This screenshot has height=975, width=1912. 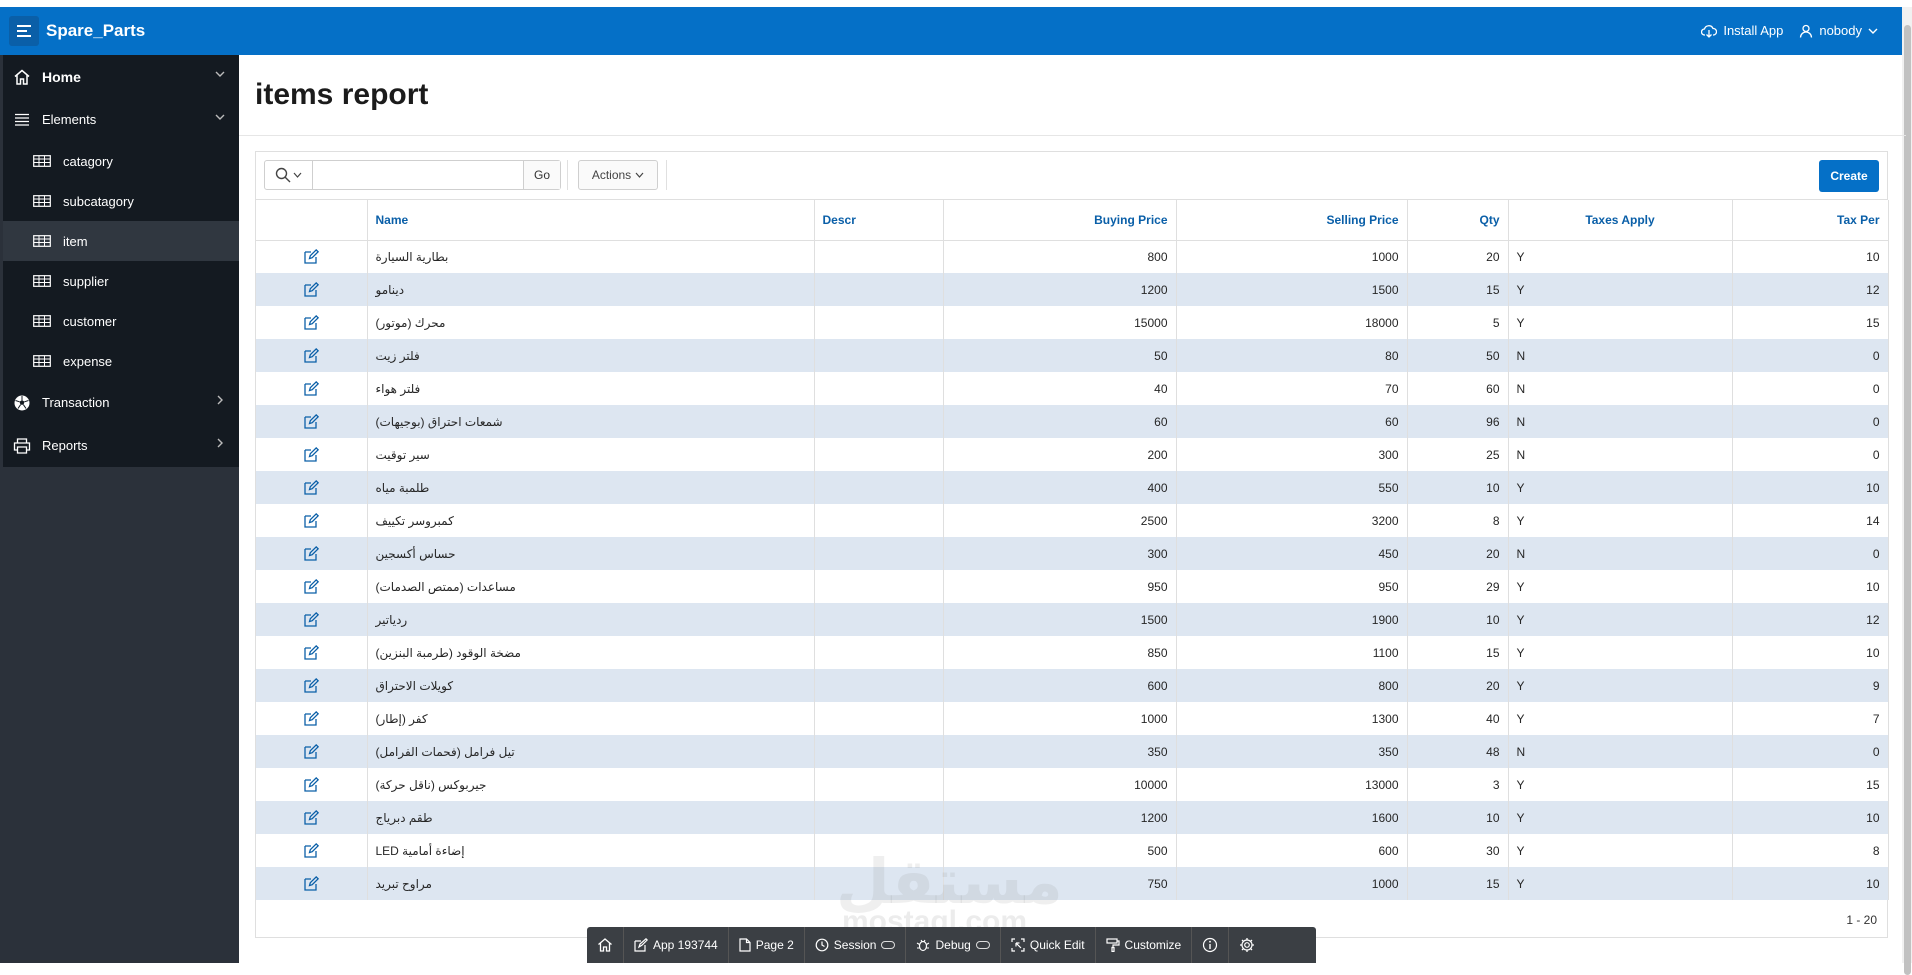 I want to click on dev-quick-edit-button: Quick Edit, so click(x=1048, y=945).